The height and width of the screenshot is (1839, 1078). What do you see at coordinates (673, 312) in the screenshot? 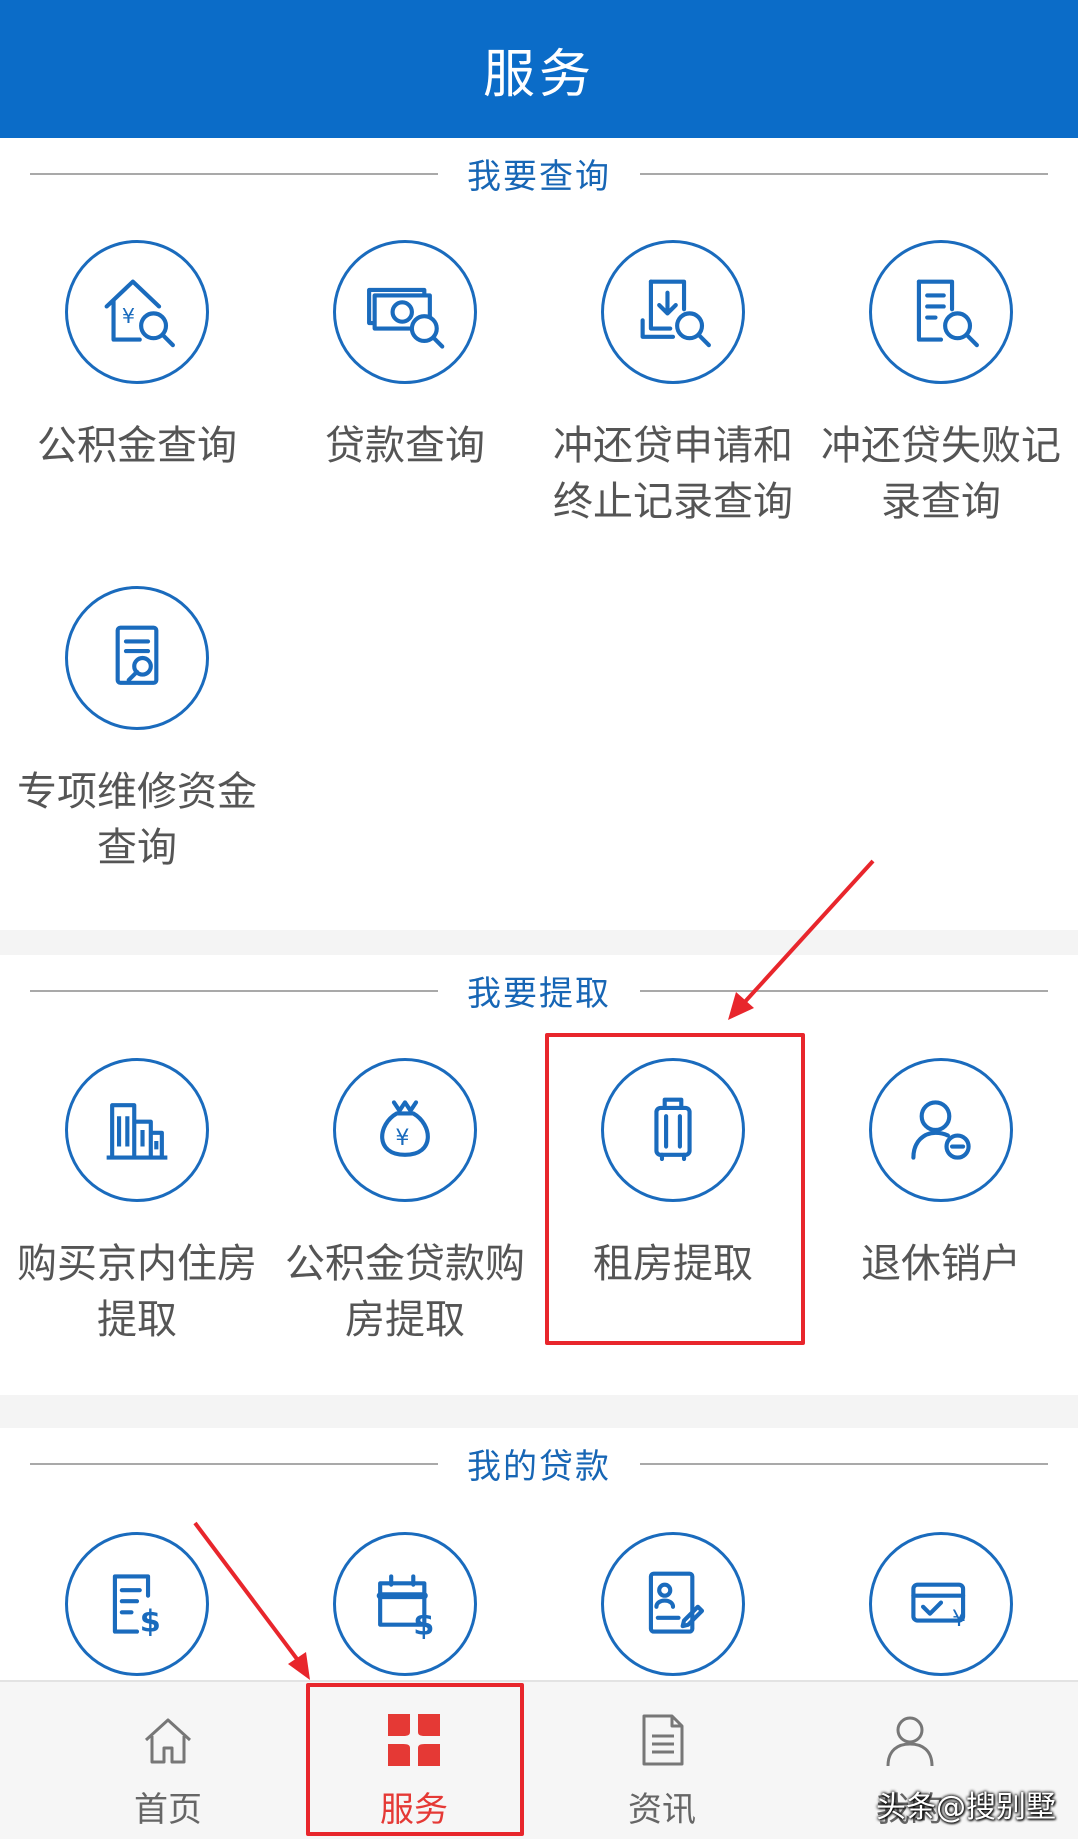
I see `download-doc-search-icon` at bounding box center [673, 312].